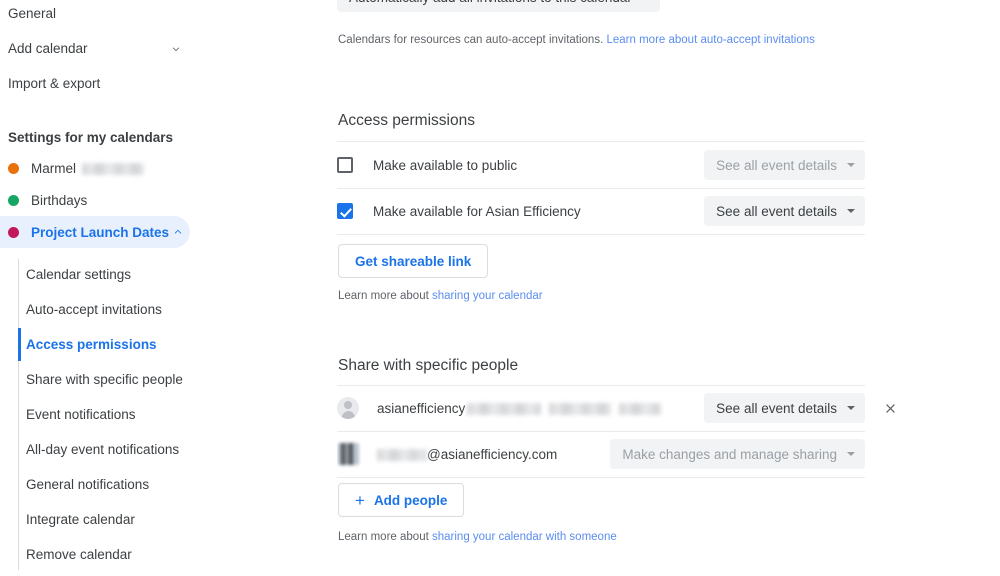  I want to click on sidebar-item-general-notifications: General notifications, so click(169, 484).